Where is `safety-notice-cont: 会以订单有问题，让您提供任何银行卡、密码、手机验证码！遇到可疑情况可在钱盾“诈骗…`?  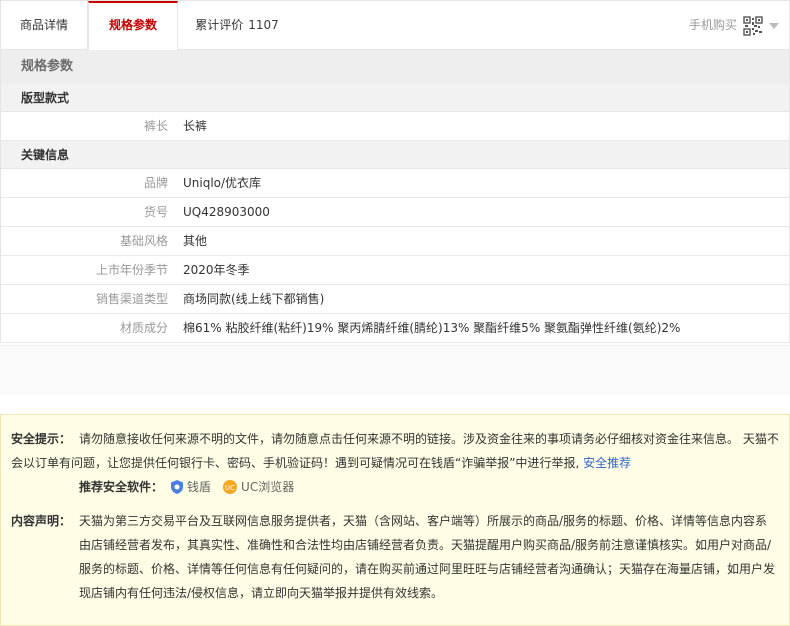
safety-notice-cont: 会以订单有问题，让您提供任何银行卡、密码、手机验证码！遇到可疑情况可在钱盾“诈骗… is located at coordinates (395, 463).